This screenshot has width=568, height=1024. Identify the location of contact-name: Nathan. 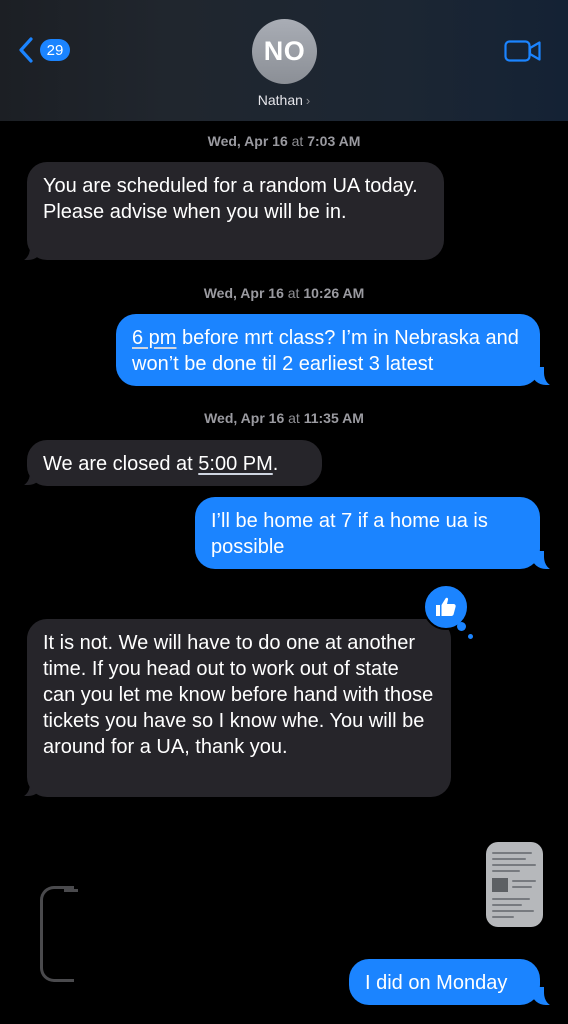
(280, 100).